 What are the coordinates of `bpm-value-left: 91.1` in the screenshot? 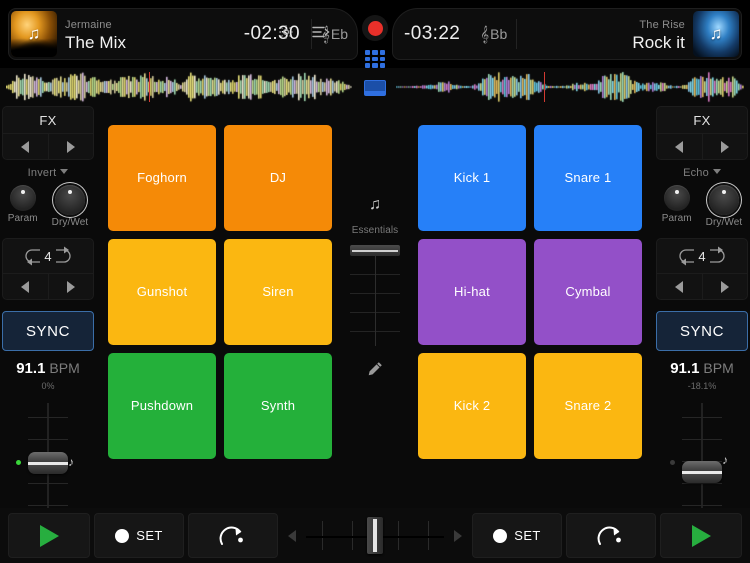 It's located at (31, 368).